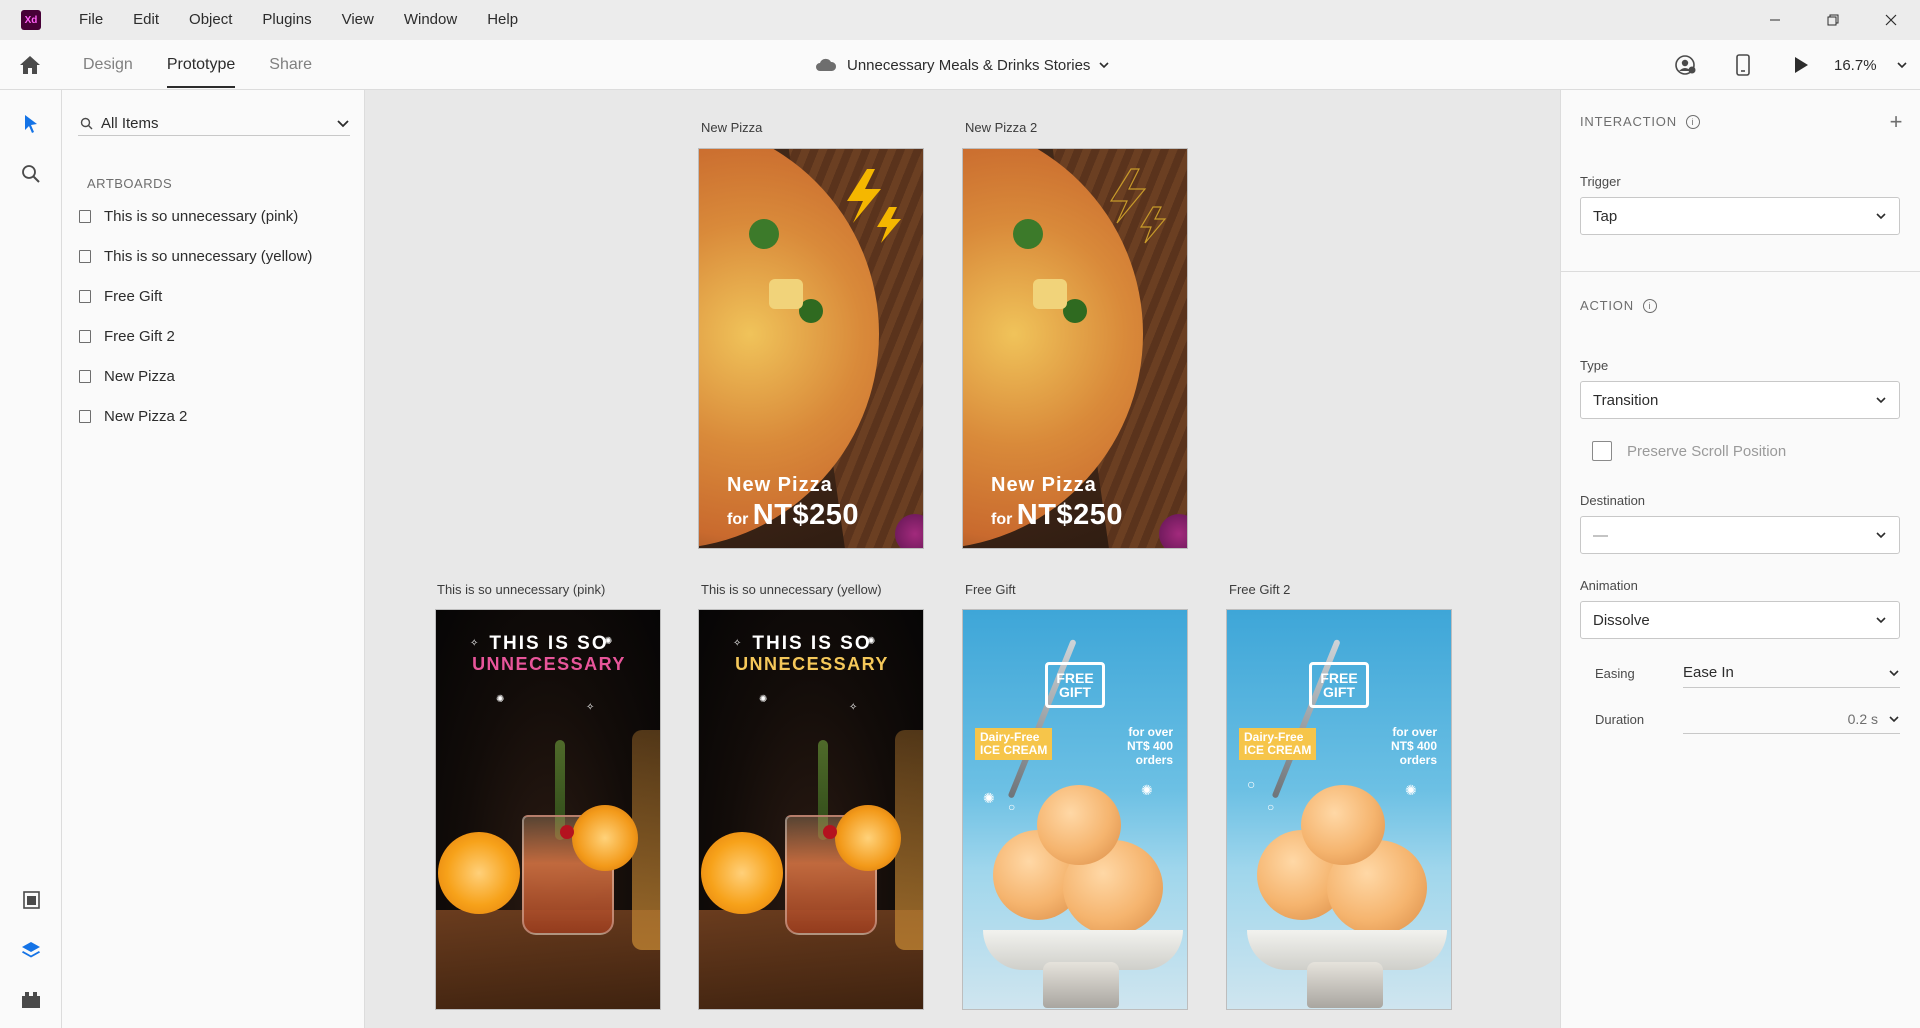  What do you see at coordinates (1150, 732) in the screenshot?
I see `offer-line1: for over` at bounding box center [1150, 732].